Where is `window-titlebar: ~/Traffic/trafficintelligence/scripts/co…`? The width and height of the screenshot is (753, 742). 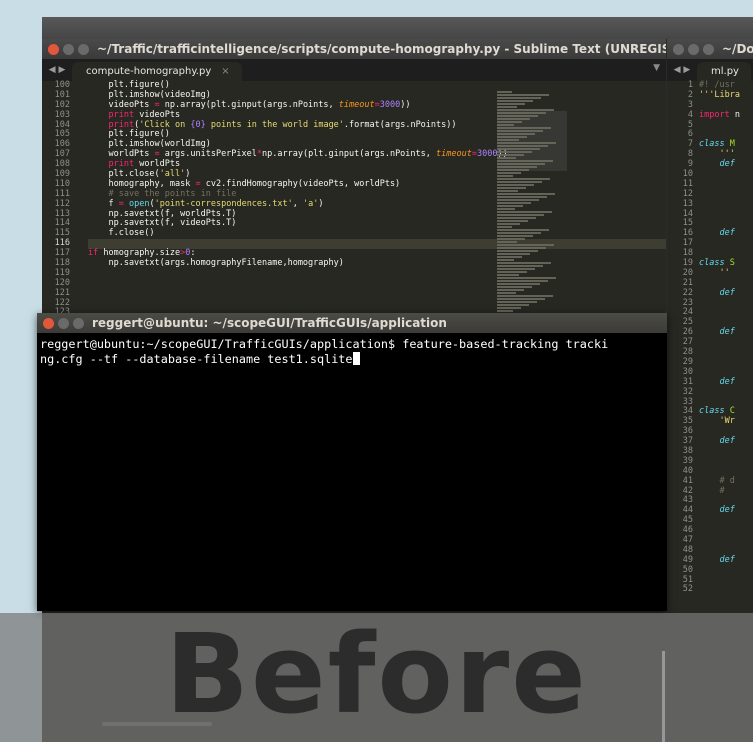 window-titlebar: ~/Traffic/trafficintelligence/scripts/co… is located at coordinates (354, 49).